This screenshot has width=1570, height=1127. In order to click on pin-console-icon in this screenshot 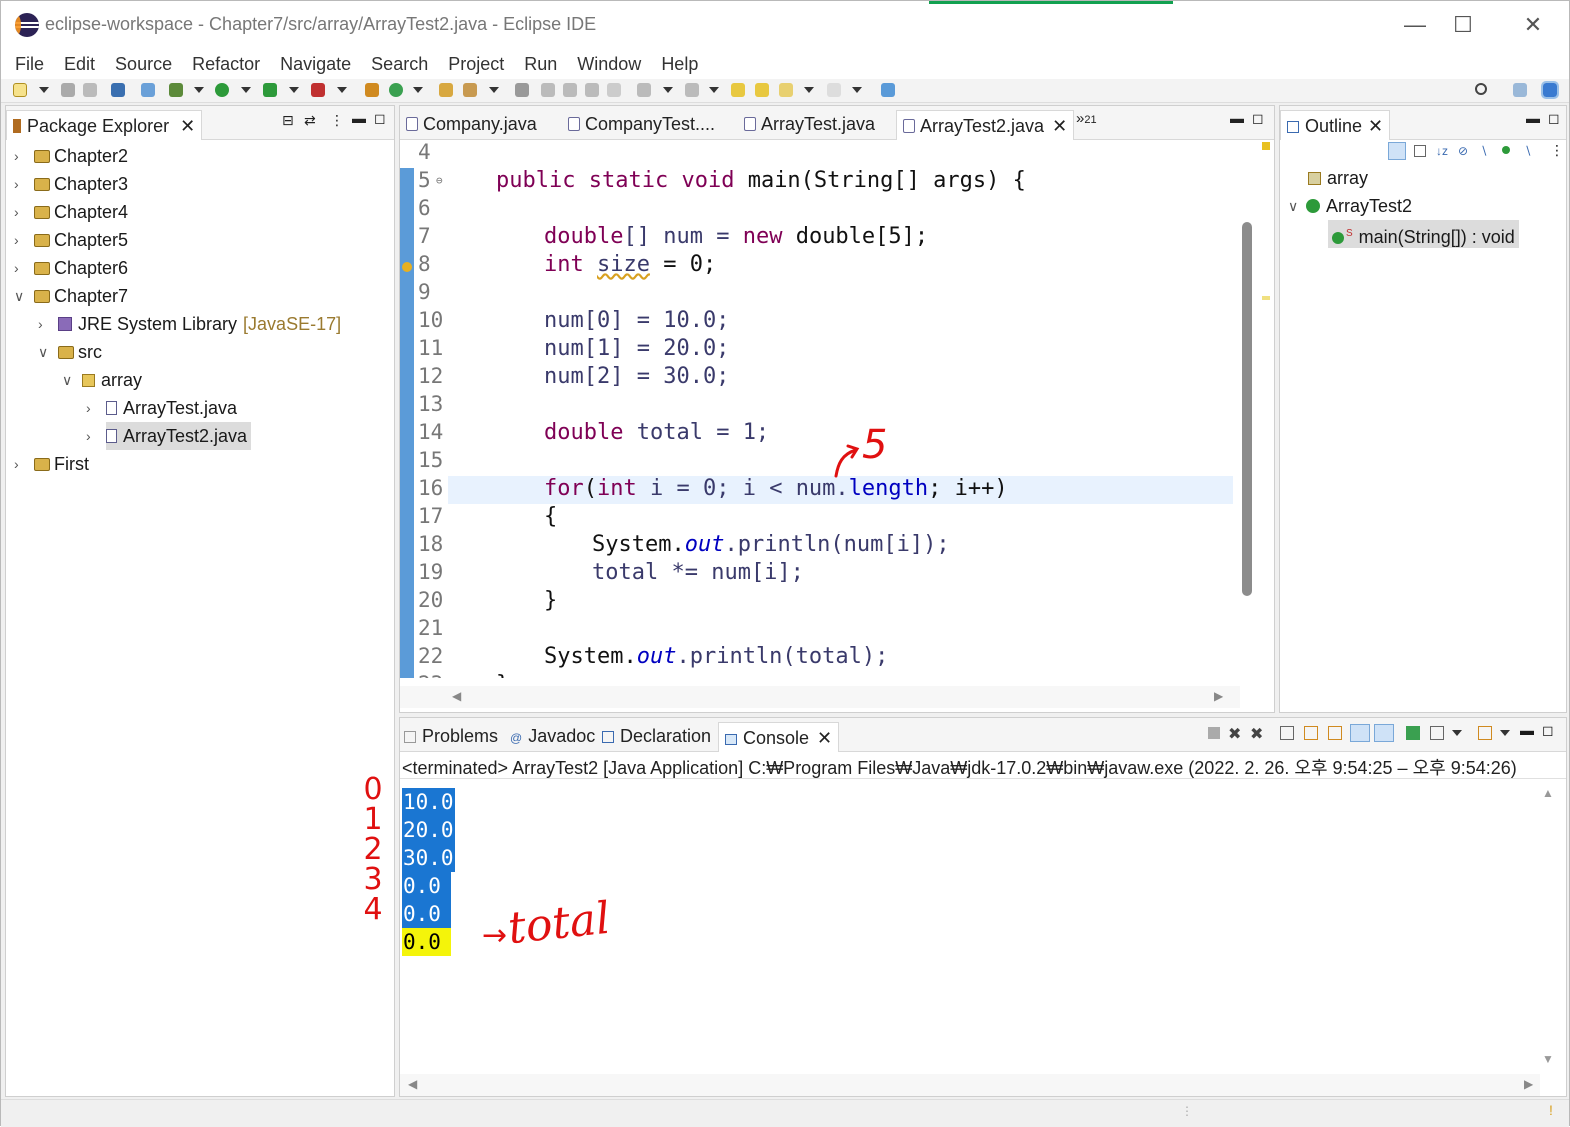, I will do `click(1413, 733)`.